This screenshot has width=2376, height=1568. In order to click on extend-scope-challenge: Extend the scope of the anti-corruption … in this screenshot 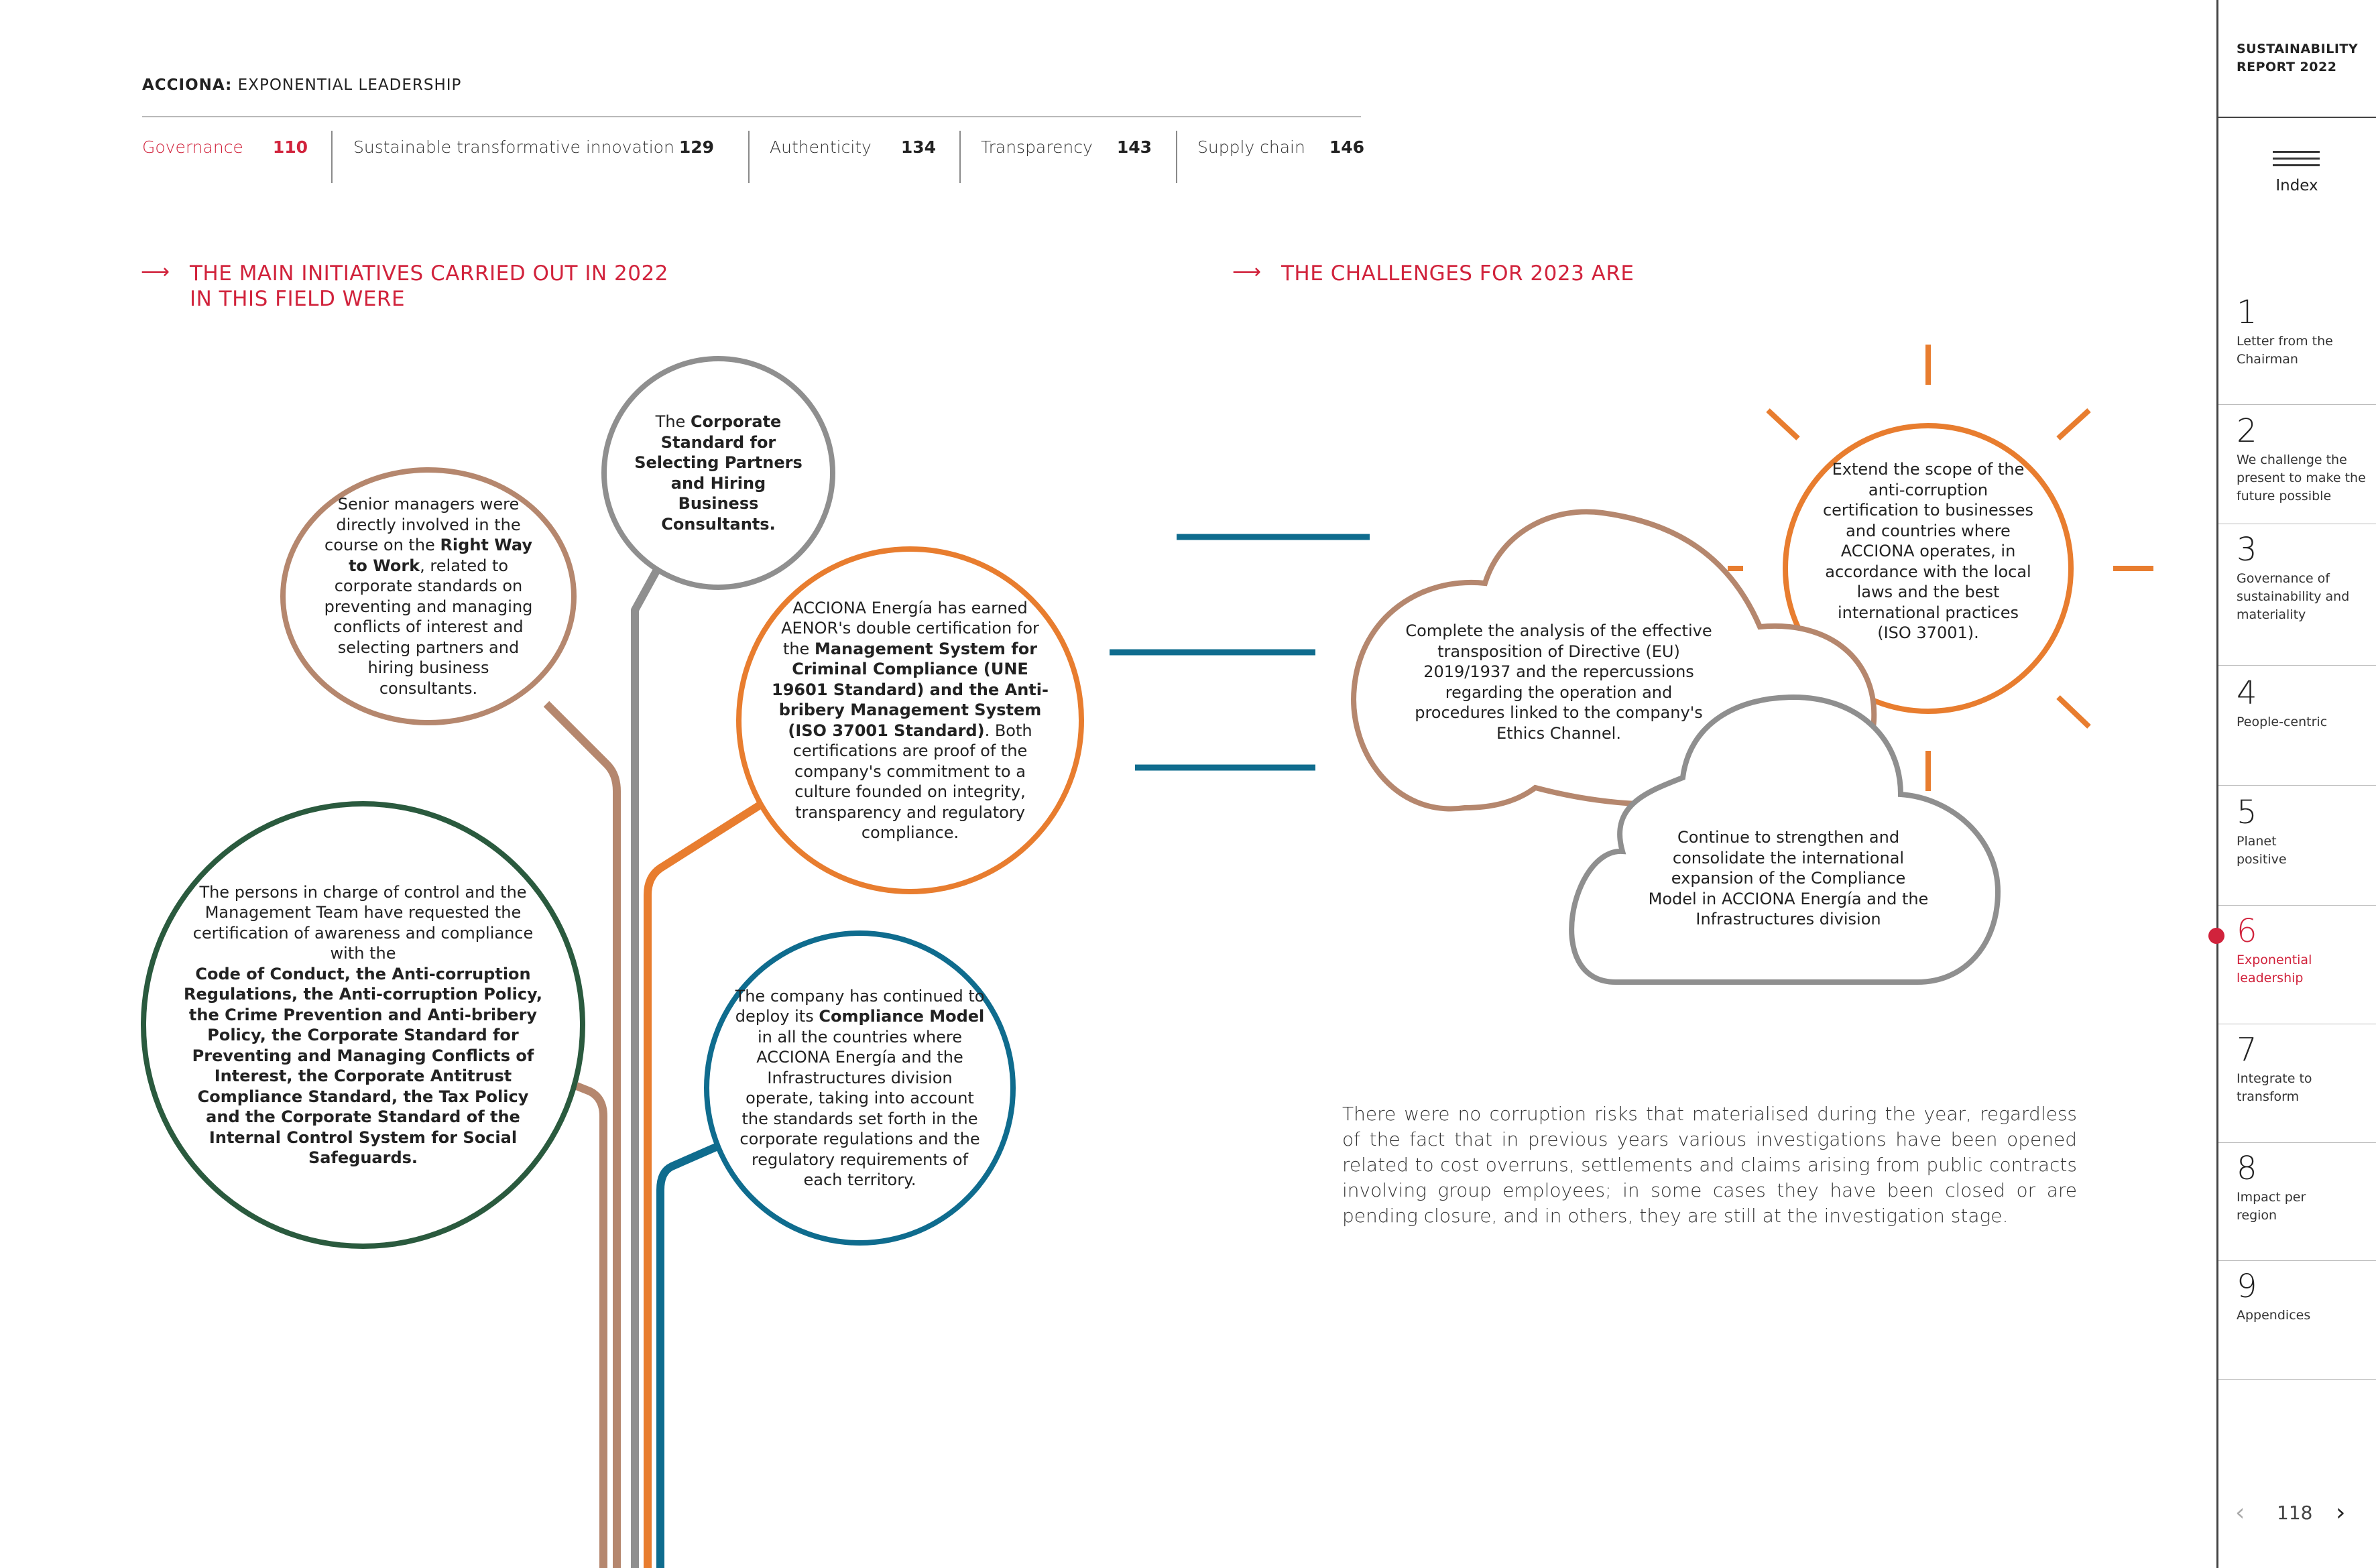, I will do `click(1928, 551)`.